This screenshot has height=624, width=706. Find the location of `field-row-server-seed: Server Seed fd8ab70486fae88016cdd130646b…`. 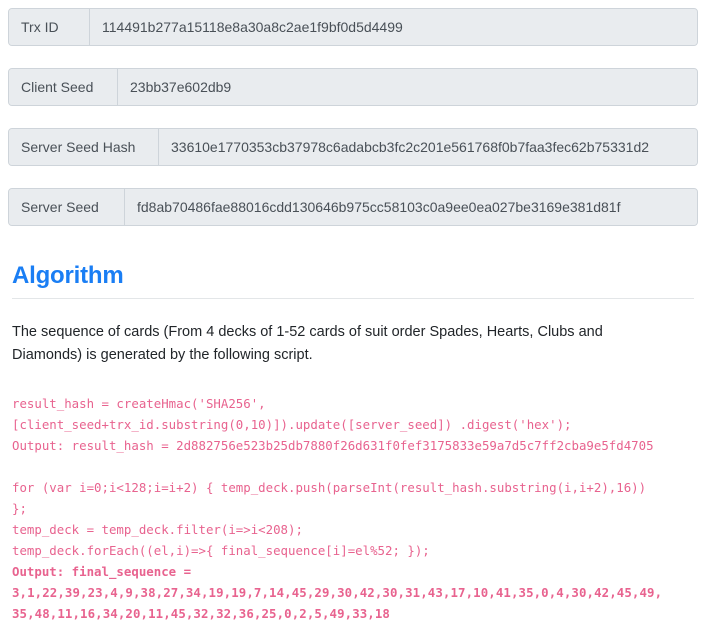

field-row-server-seed: Server Seed fd8ab70486fae88016cdd130646b… is located at coordinates (353, 207).